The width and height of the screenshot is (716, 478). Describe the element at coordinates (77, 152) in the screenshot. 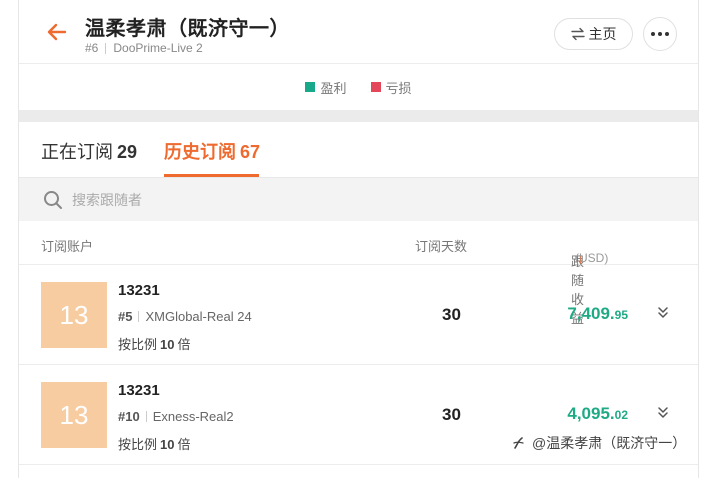

I see `tab-label: 正在订阅` at that location.